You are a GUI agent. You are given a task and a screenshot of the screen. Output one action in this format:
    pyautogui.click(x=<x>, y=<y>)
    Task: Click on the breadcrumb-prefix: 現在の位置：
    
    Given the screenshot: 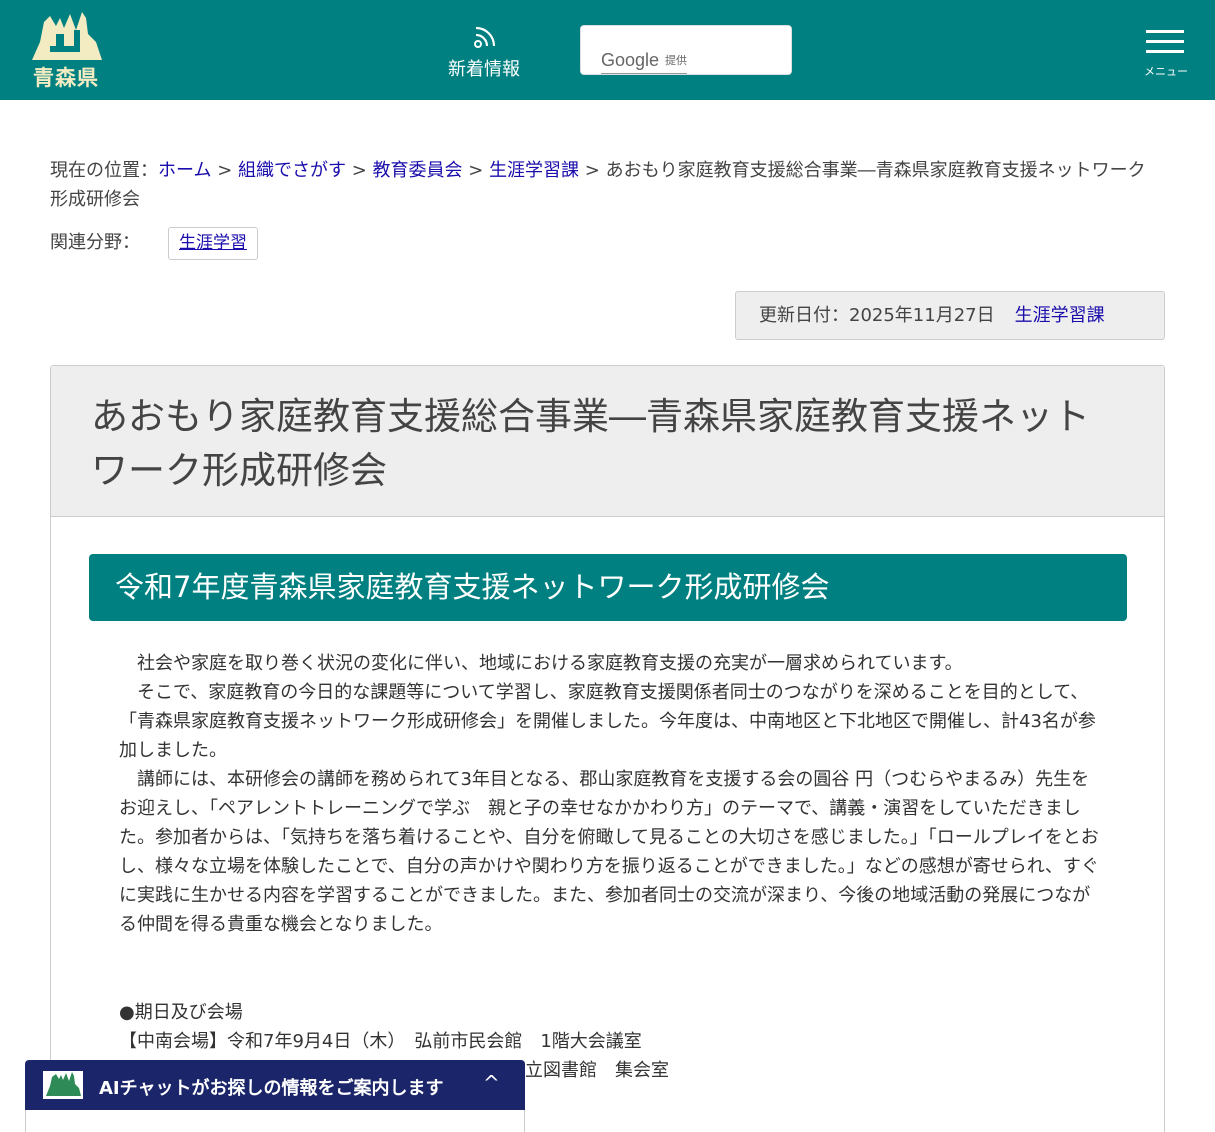 What is the action you would take?
    pyautogui.click(x=104, y=170)
    